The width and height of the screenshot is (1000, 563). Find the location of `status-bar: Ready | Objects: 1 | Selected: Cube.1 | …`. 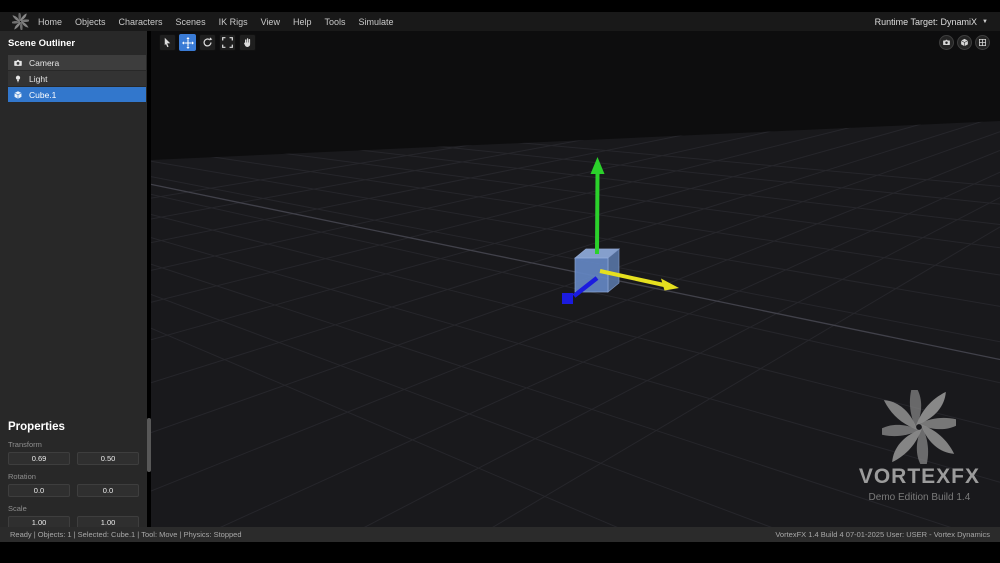

status-bar: Ready | Objects: 1 | Selected: Cube.1 | … is located at coordinates (500, 534).